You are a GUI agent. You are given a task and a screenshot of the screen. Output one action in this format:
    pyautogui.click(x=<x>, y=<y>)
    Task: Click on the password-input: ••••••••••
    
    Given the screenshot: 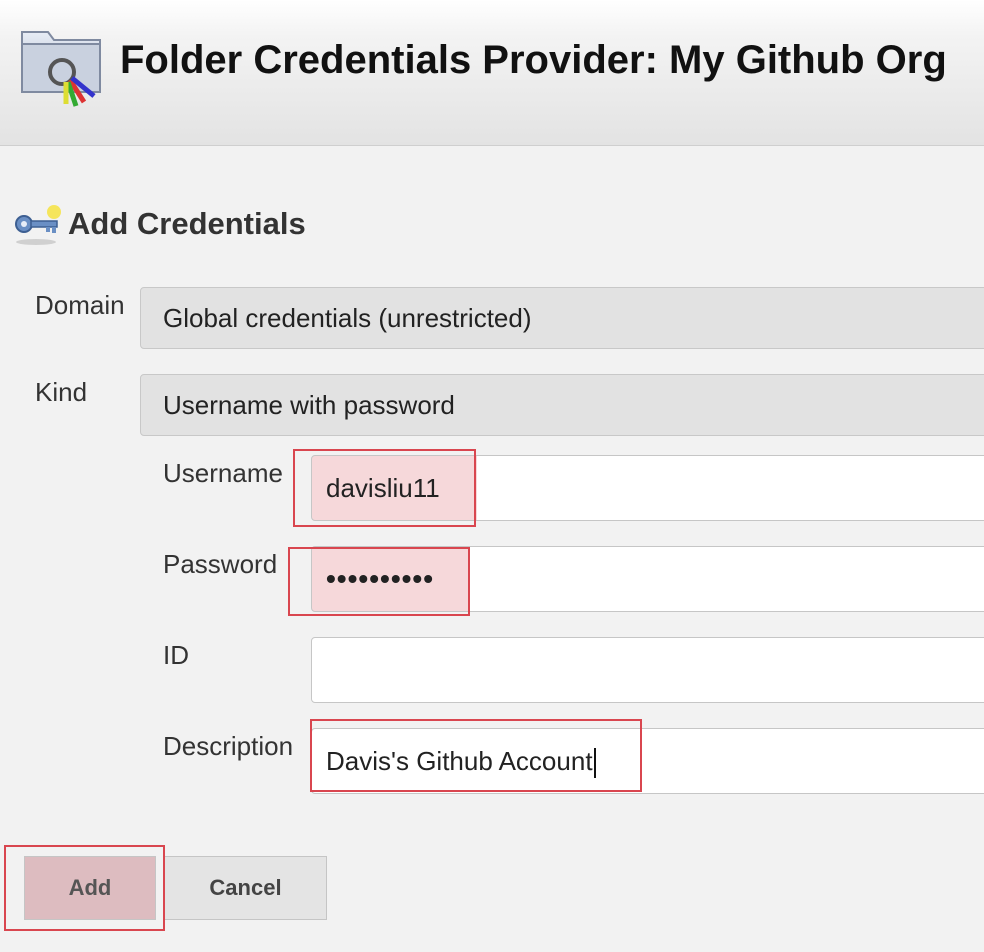 What is the action you would take?
    pyautogui.click(x=647, y=579)
    